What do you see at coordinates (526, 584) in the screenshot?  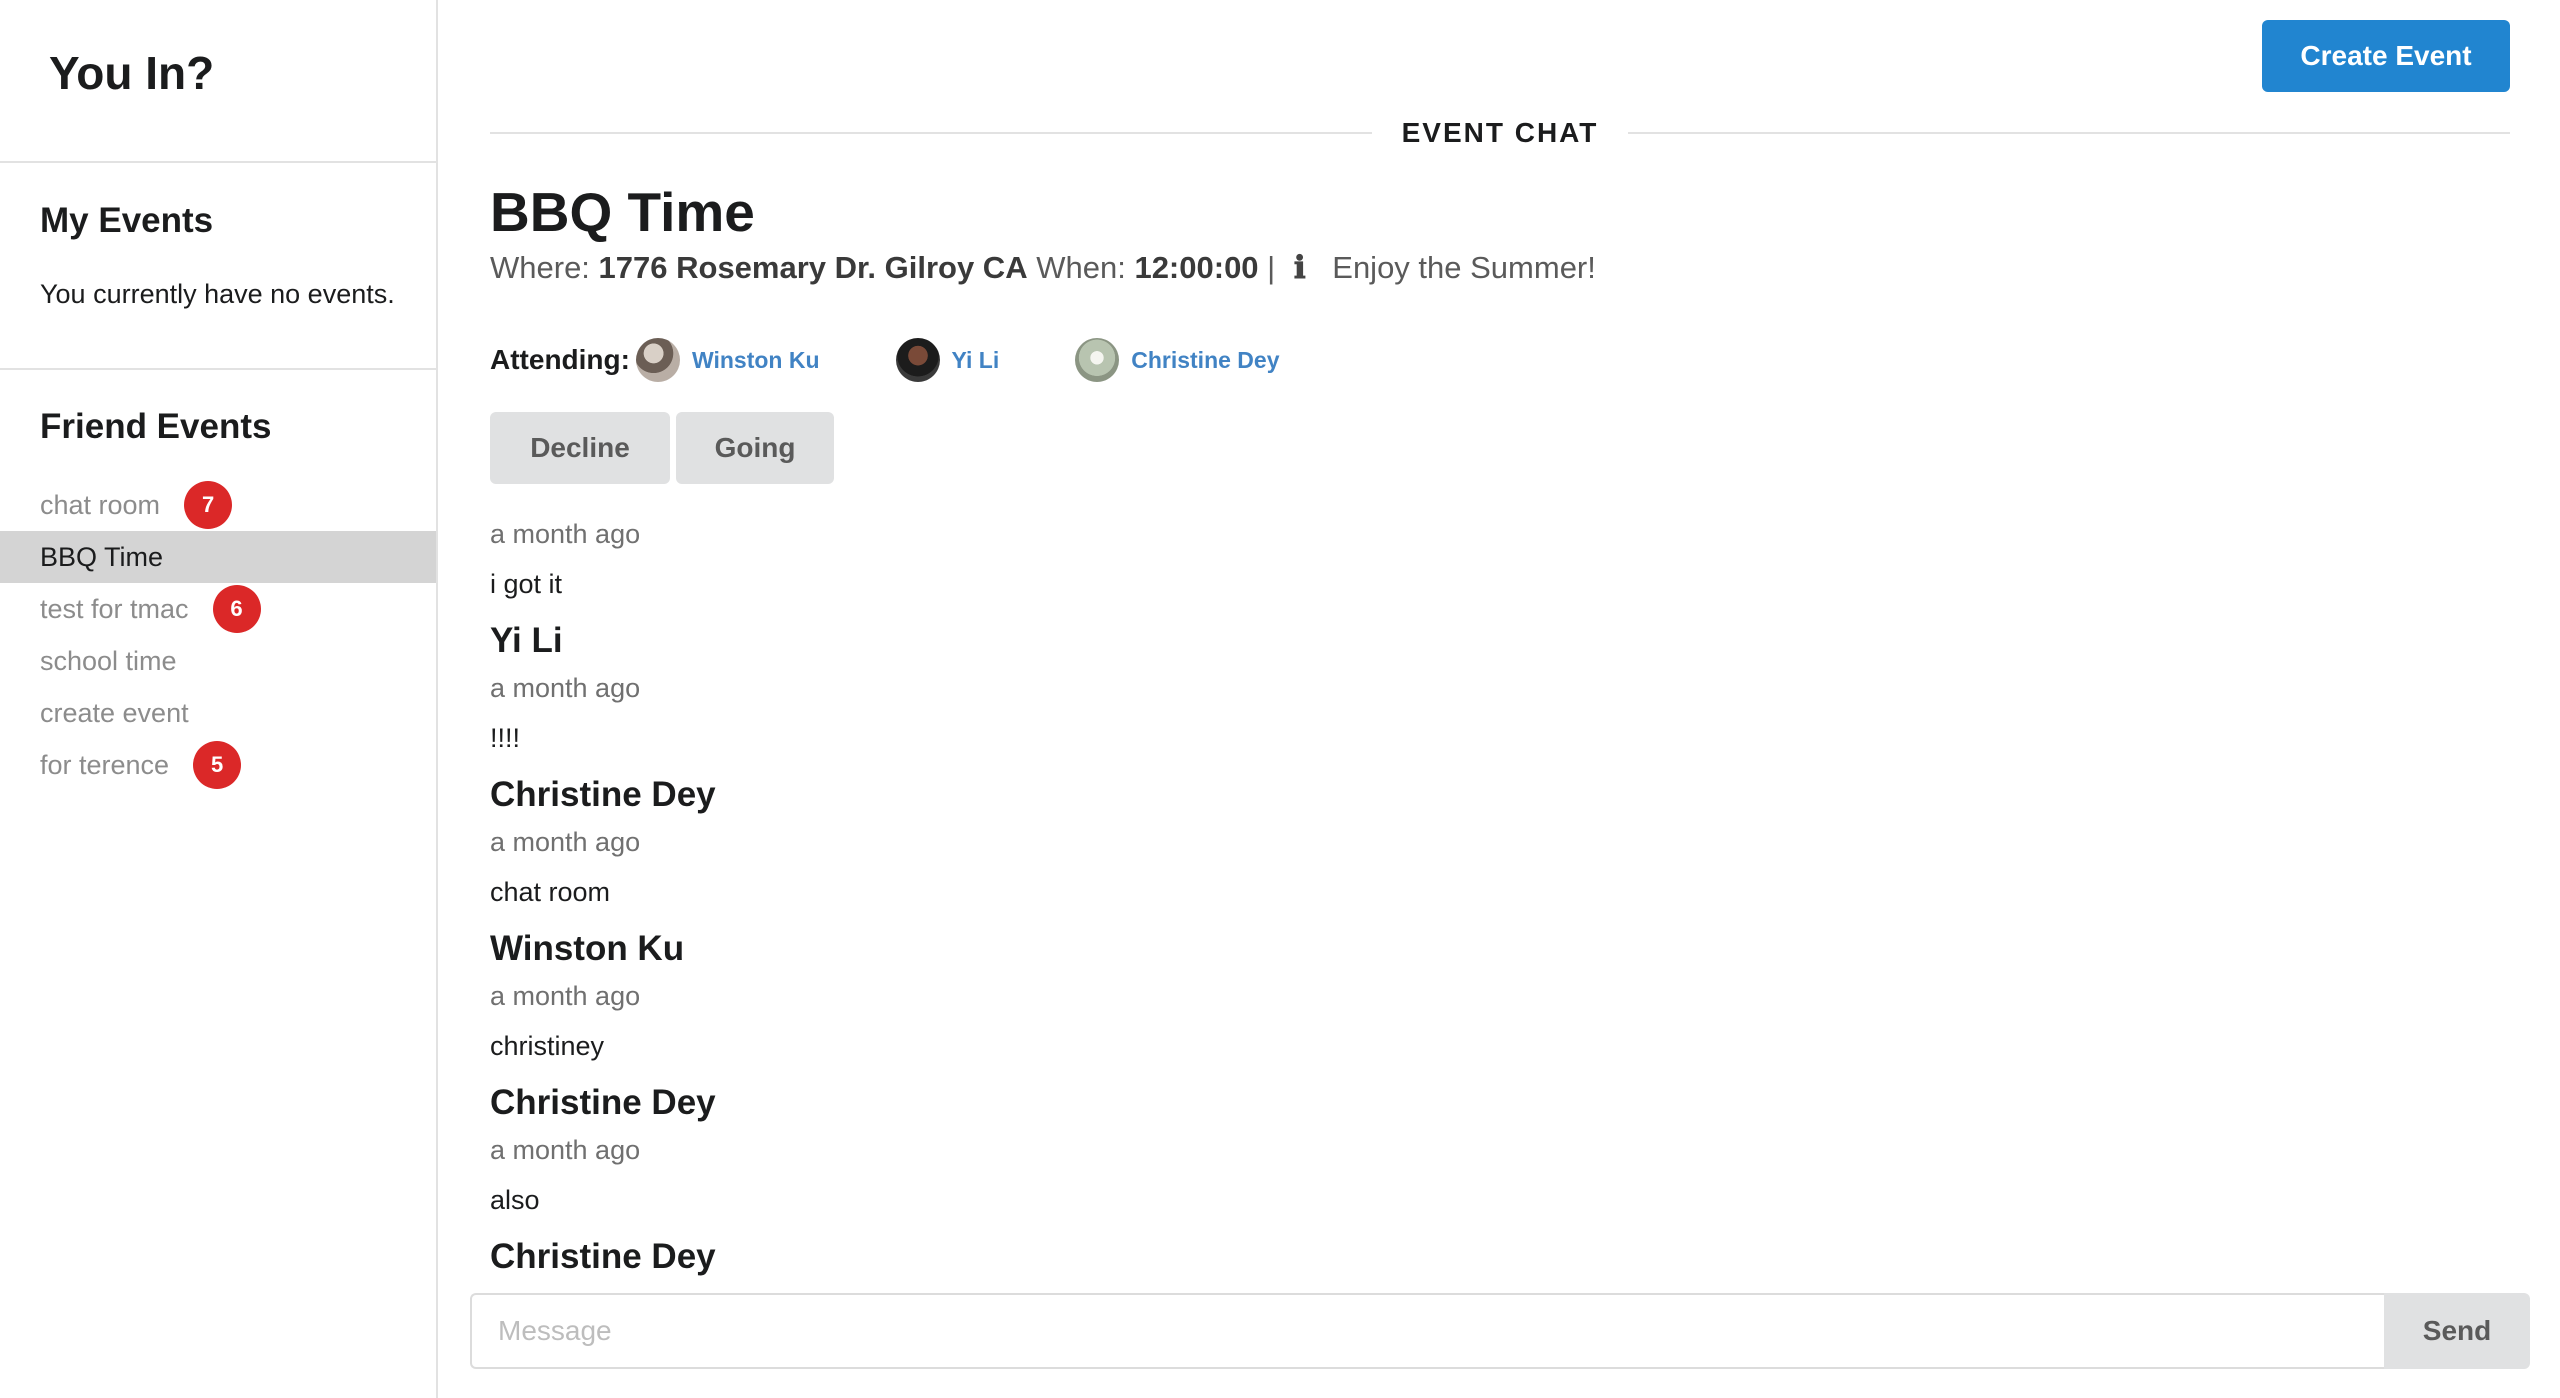 I see `message-text: i got it` at bounding box center [526, 584].